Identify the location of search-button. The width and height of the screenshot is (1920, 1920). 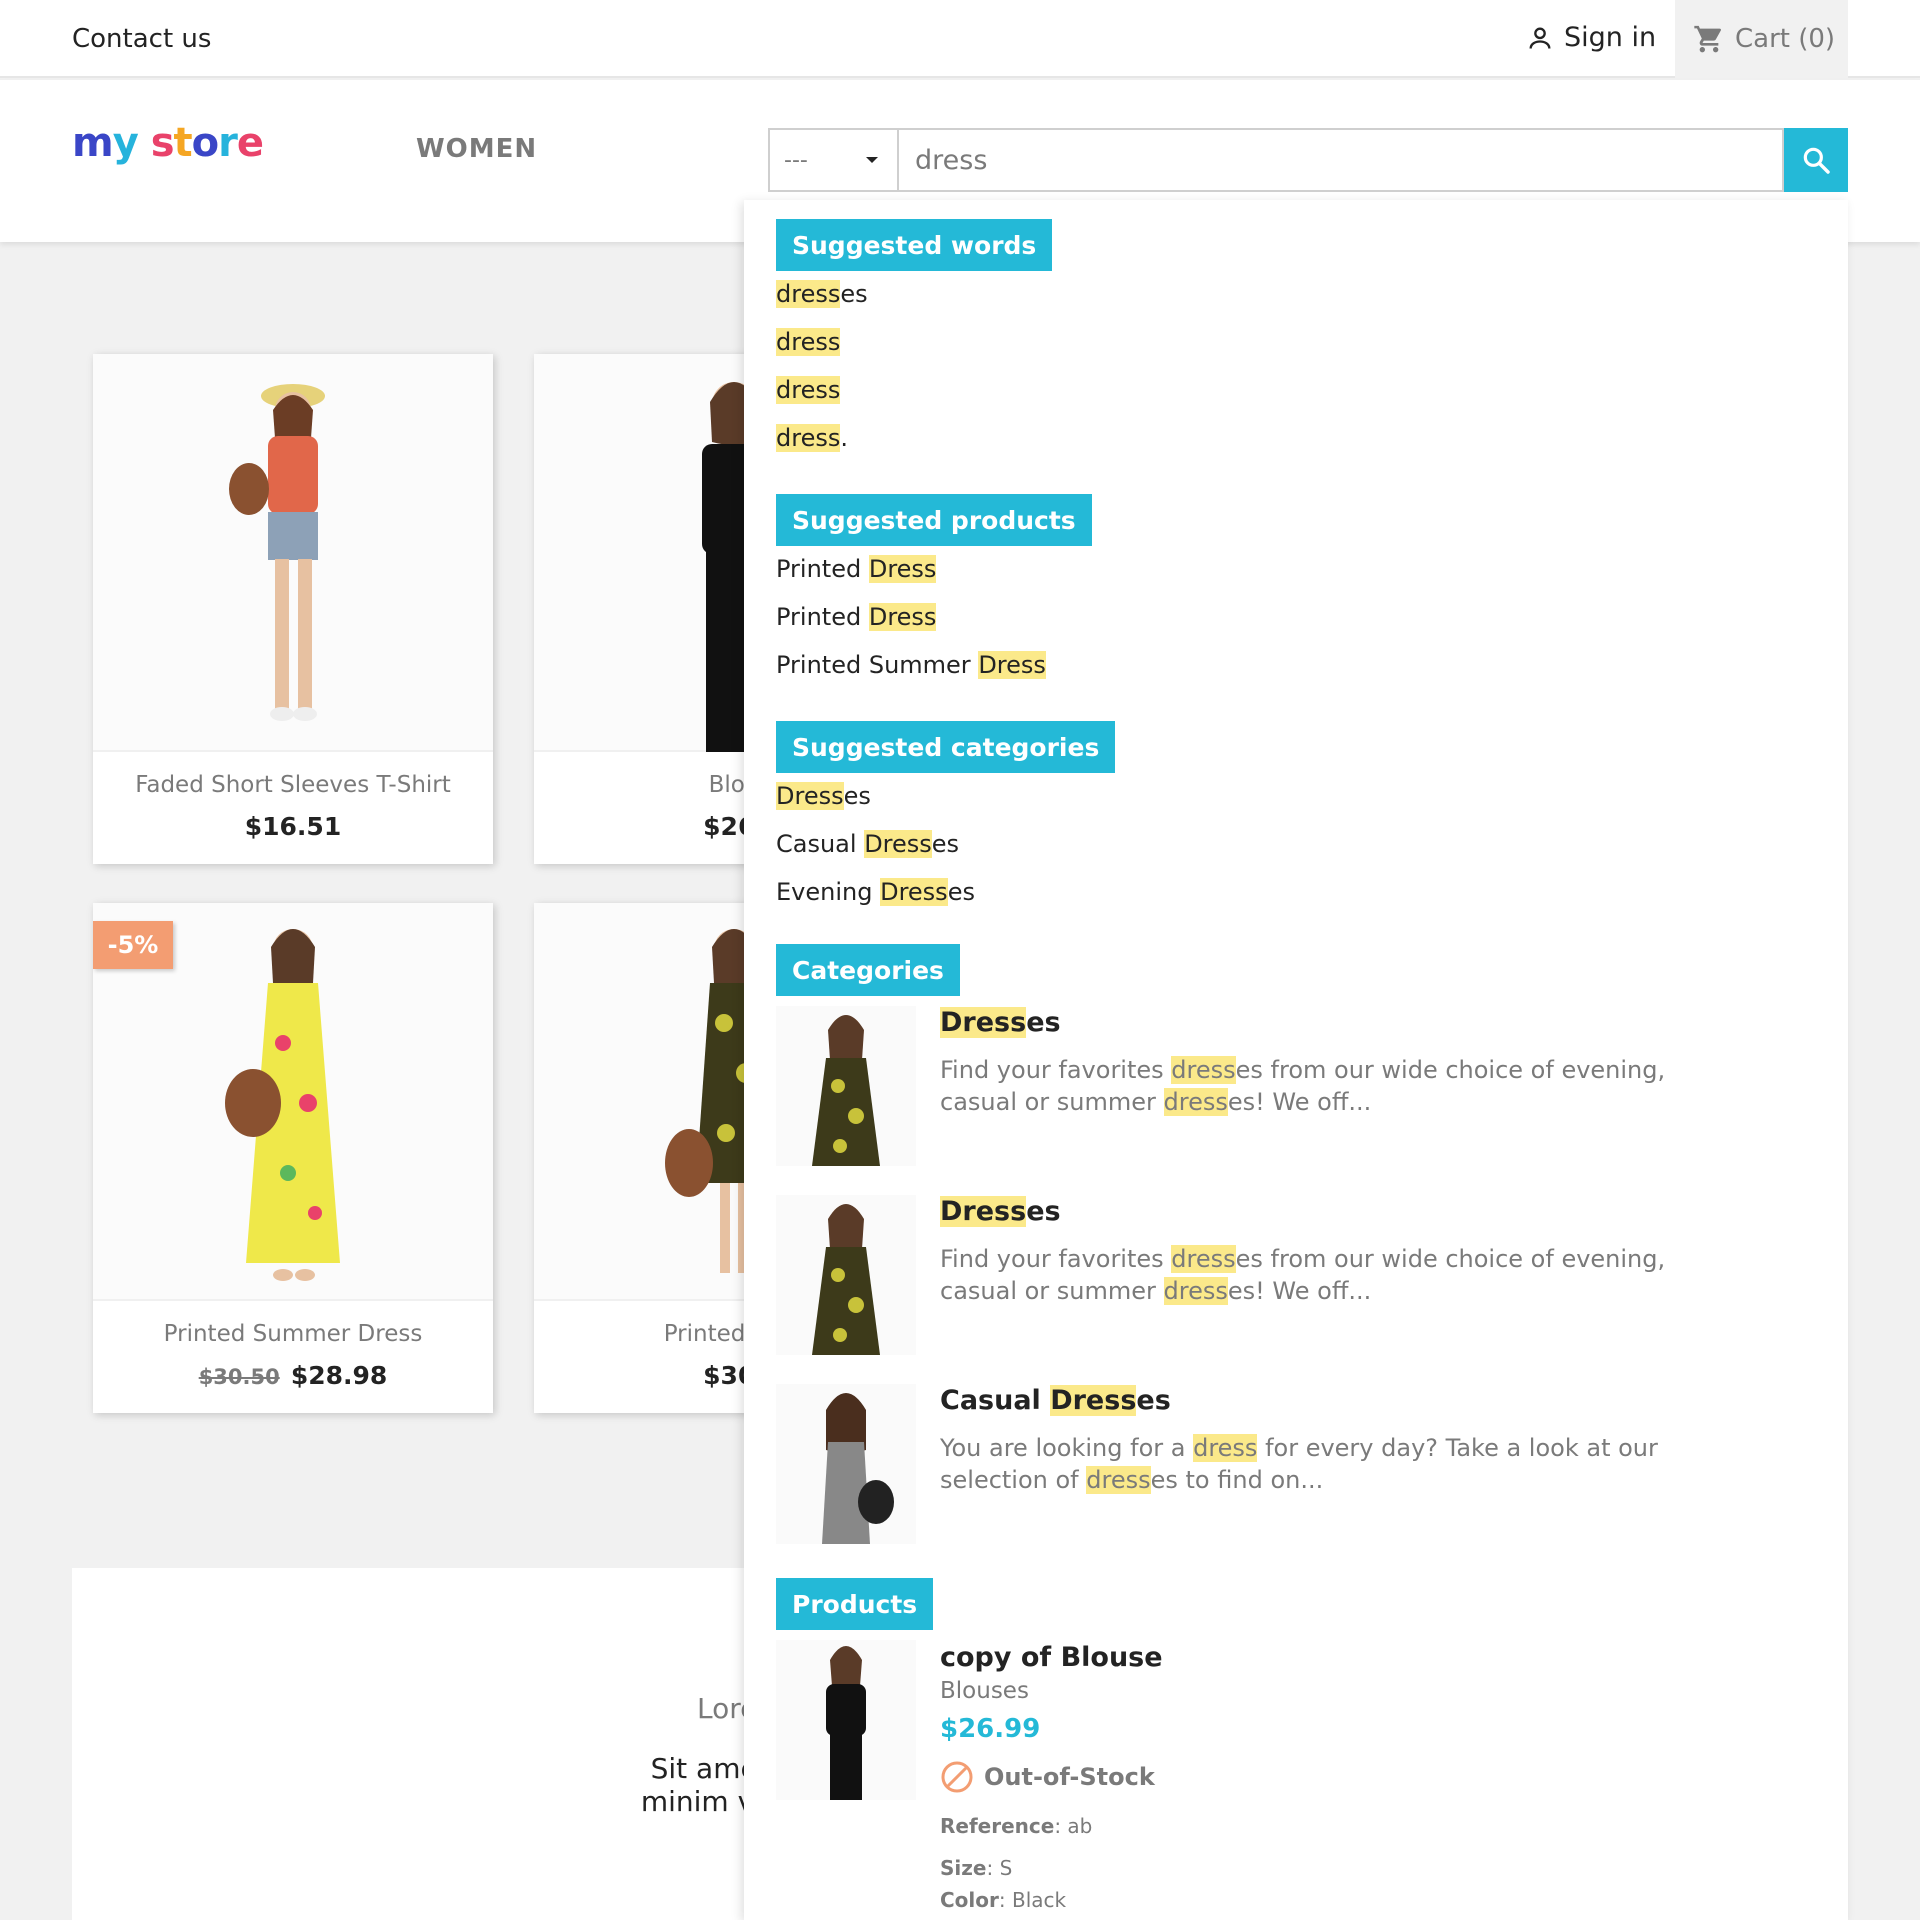
(1816, 160).